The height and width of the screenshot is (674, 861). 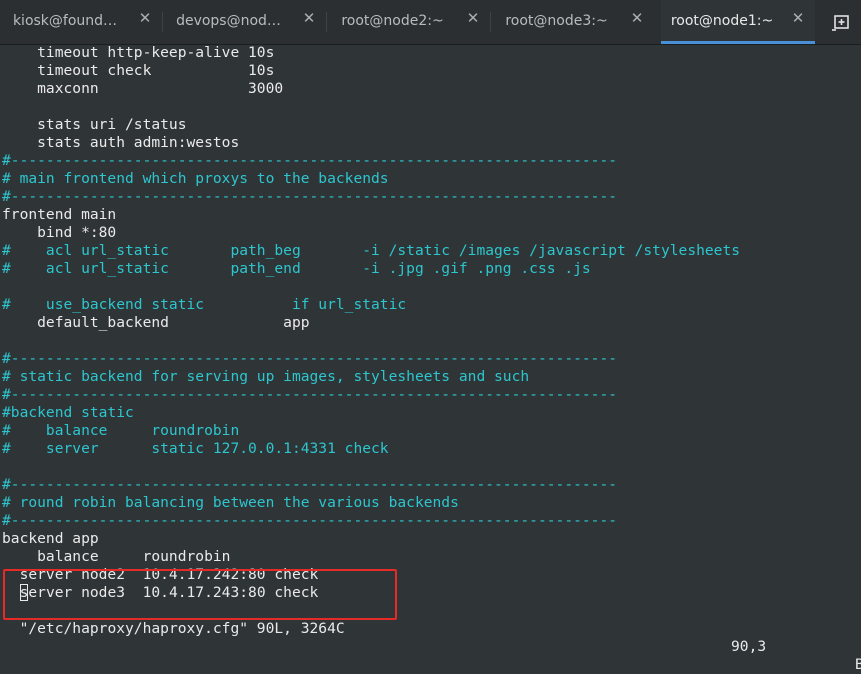 What do you see at coordinates (143, 88) in the screenshot?
I see `terminal-line: maxconn 3000` at bounding box center [143, 88].